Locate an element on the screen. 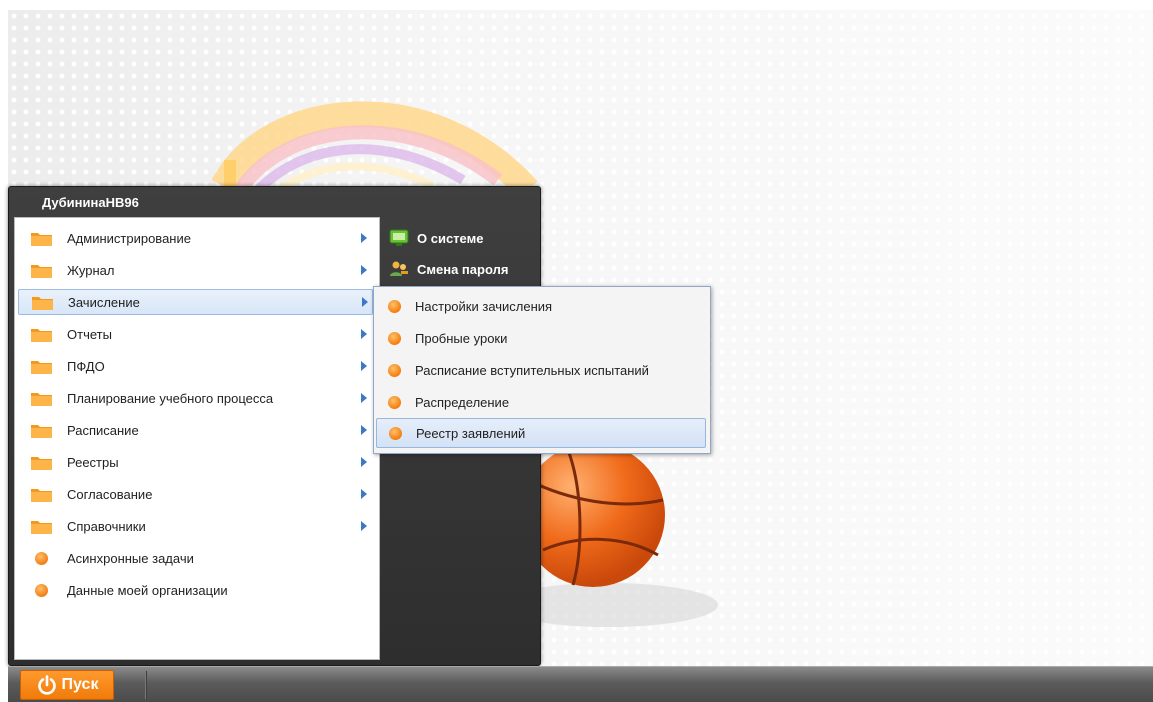 The height and width of the screenshot is (702, 1153). monitor-icon is located at coordinates (399, 237).